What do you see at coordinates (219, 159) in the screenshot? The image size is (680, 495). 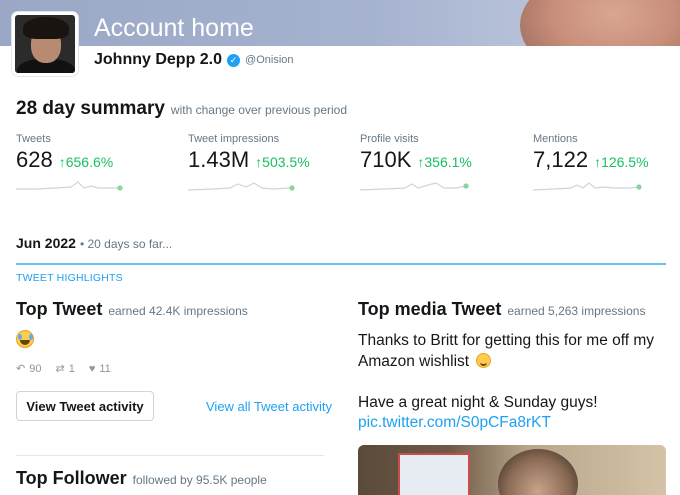 I see `stat-value: 1.43M` at bounding box center [219, 159].